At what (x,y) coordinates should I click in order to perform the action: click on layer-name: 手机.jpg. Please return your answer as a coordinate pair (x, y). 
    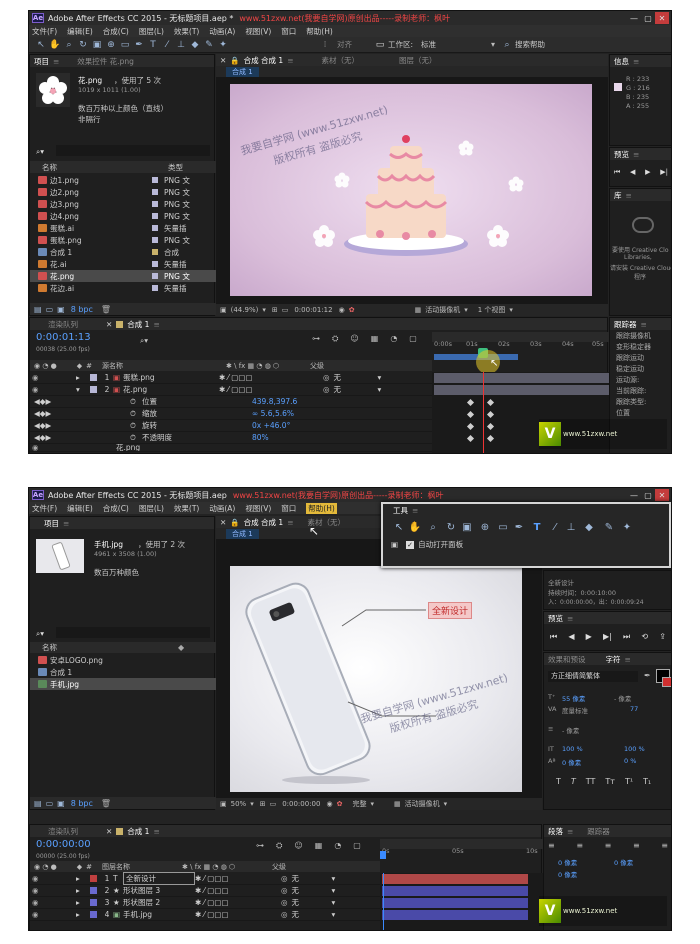
    Looking at the image, I should click on (159, 914).